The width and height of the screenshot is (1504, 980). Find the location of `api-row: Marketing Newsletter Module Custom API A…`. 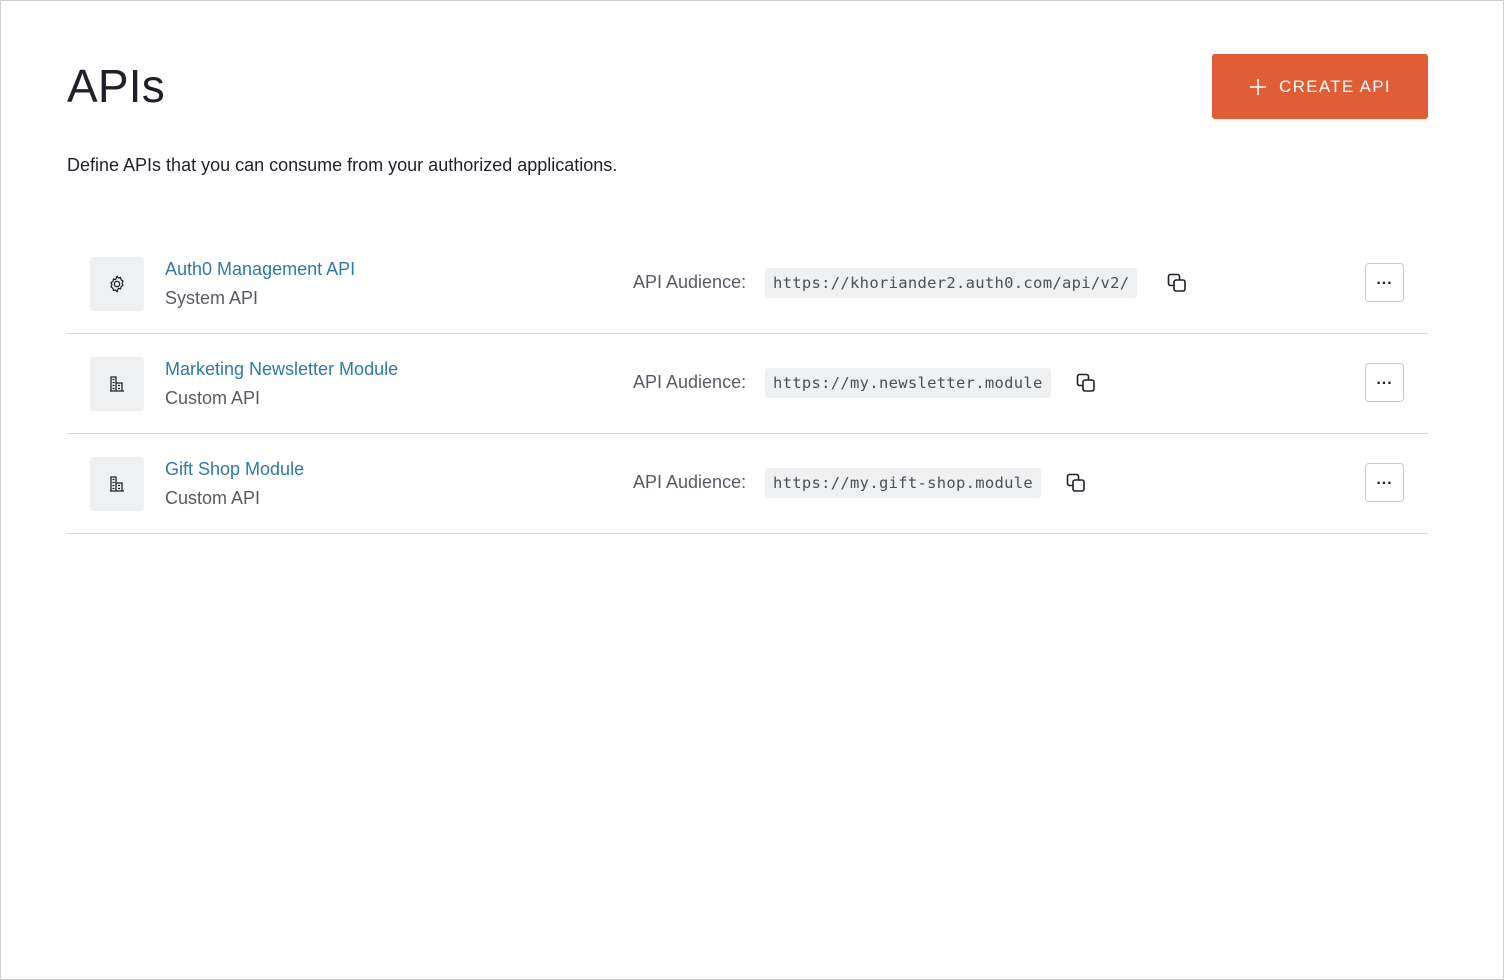

api-row: Marketing Newsletter Module Custom API A… is located at coordinates (747, 384).